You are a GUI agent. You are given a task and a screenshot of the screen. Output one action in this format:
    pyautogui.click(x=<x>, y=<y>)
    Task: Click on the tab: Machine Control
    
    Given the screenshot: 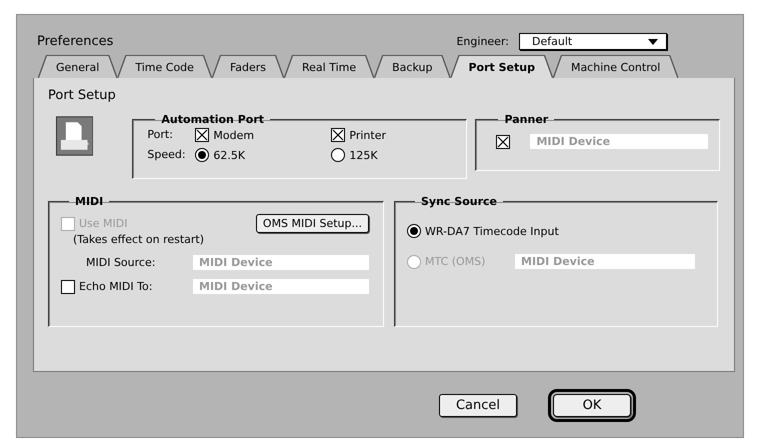 What is the action you would take?
    pyautogui.click(x=616, y=67)
    